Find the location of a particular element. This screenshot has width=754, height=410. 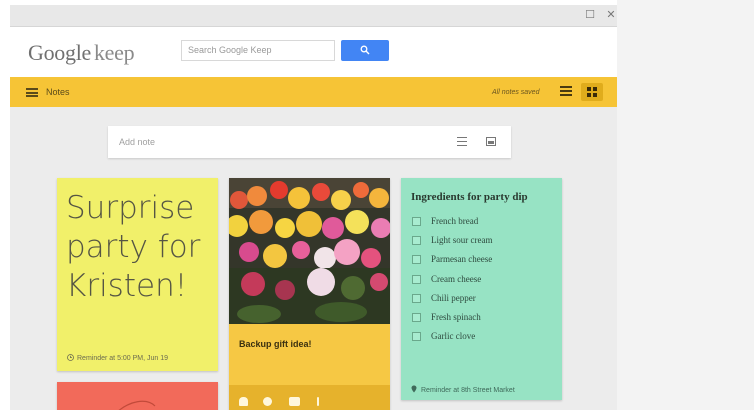

app-logo: Google keep is located at coordinates (81, 53).